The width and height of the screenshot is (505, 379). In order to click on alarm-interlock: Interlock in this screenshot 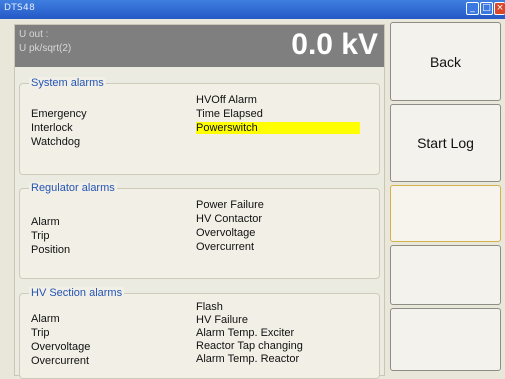, I will do `click(52, 128)`.